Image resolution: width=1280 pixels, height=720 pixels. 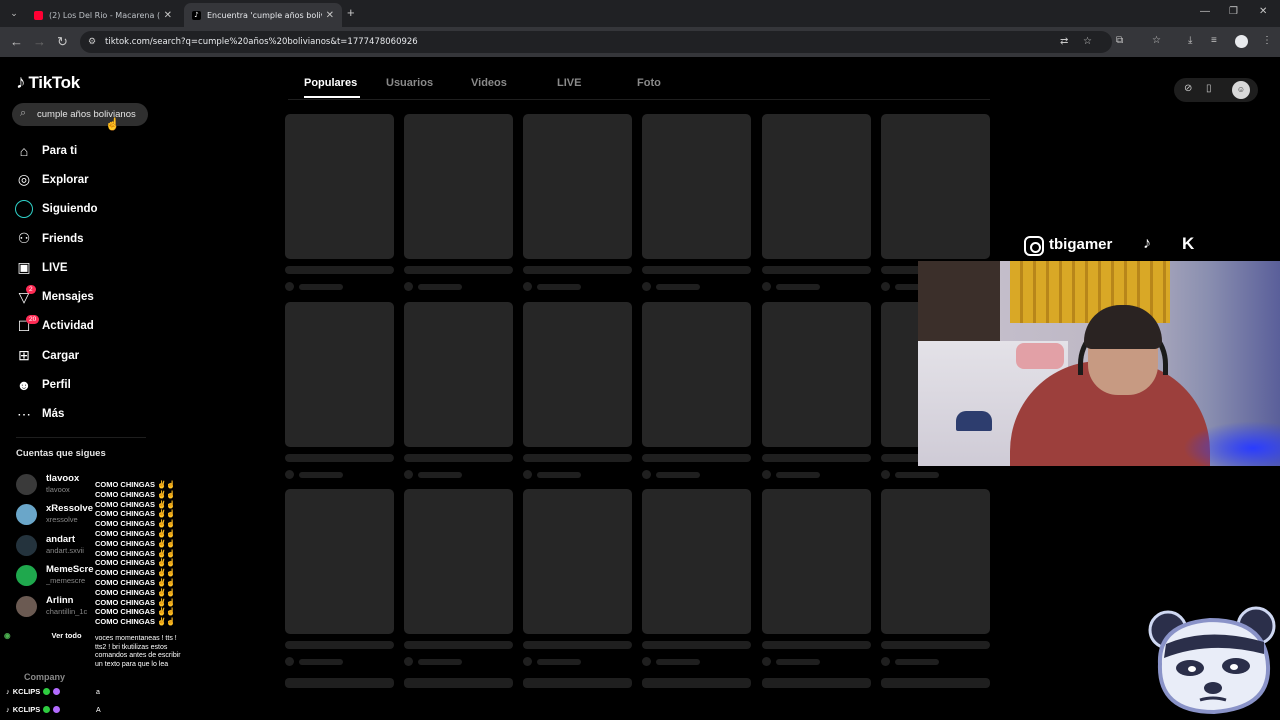 I want to click on restore-icon: ❐, so click(x=1233, y=11).